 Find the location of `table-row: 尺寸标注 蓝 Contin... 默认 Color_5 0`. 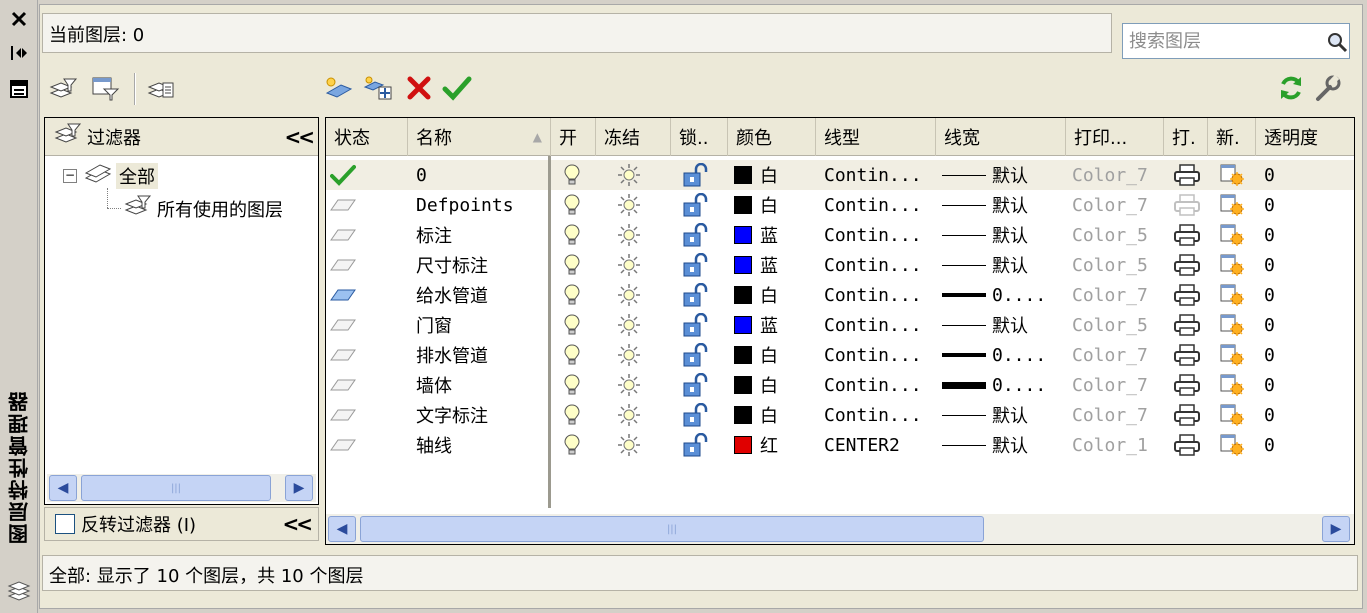

table-row: 尺寸标注 蓝 Contin... 默认 Color_5 0 is located at coordinates (840, 265).